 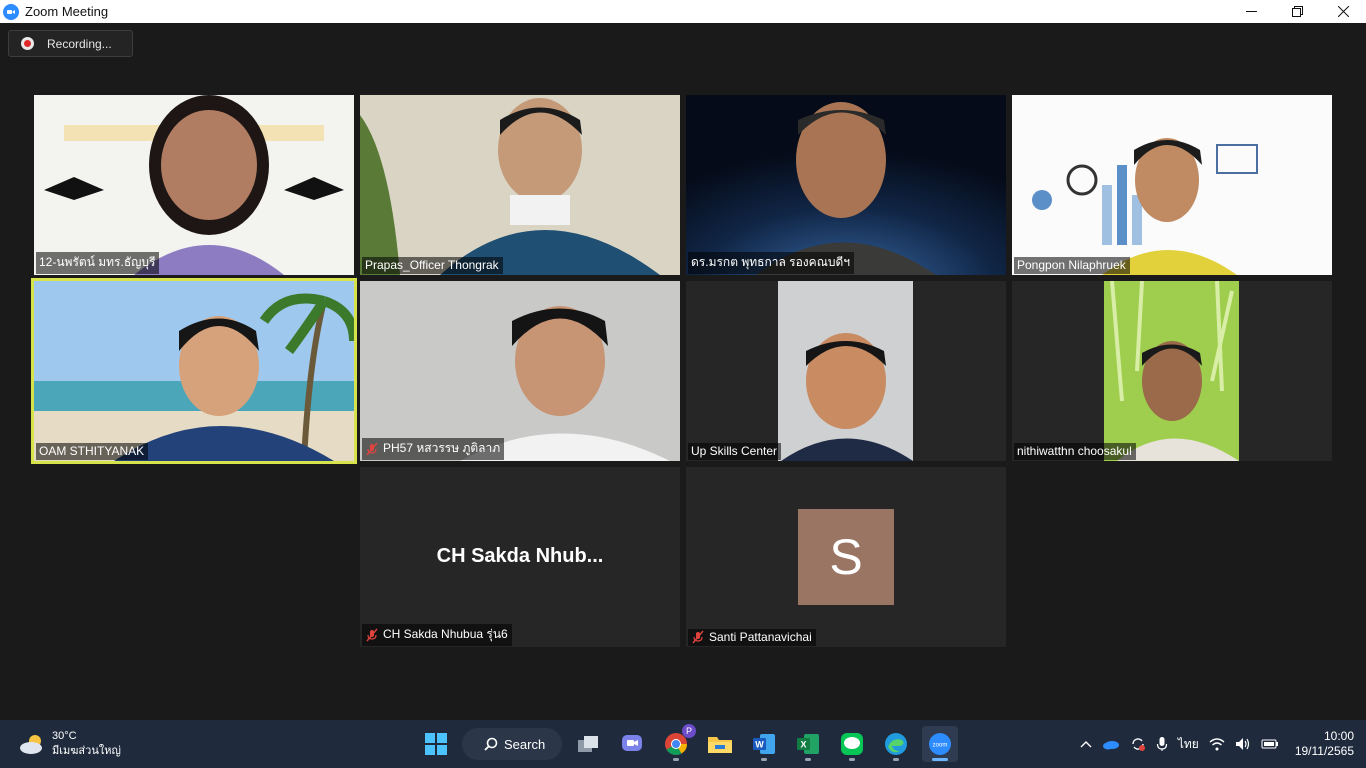 I want to click on participant-name: Prapas_Officer Thongrak, so click(x=432, y=265).